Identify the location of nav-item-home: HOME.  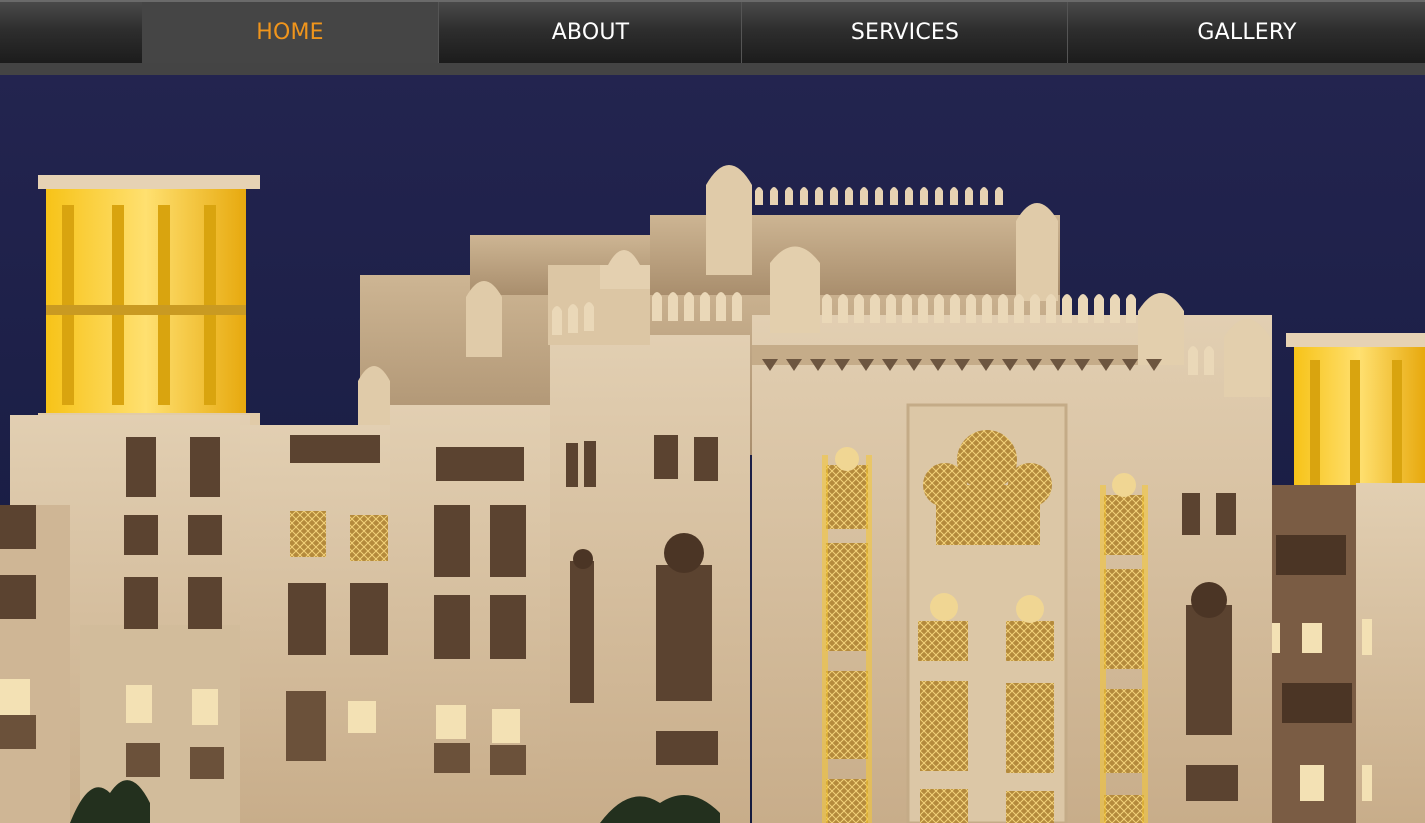
(290, 32).